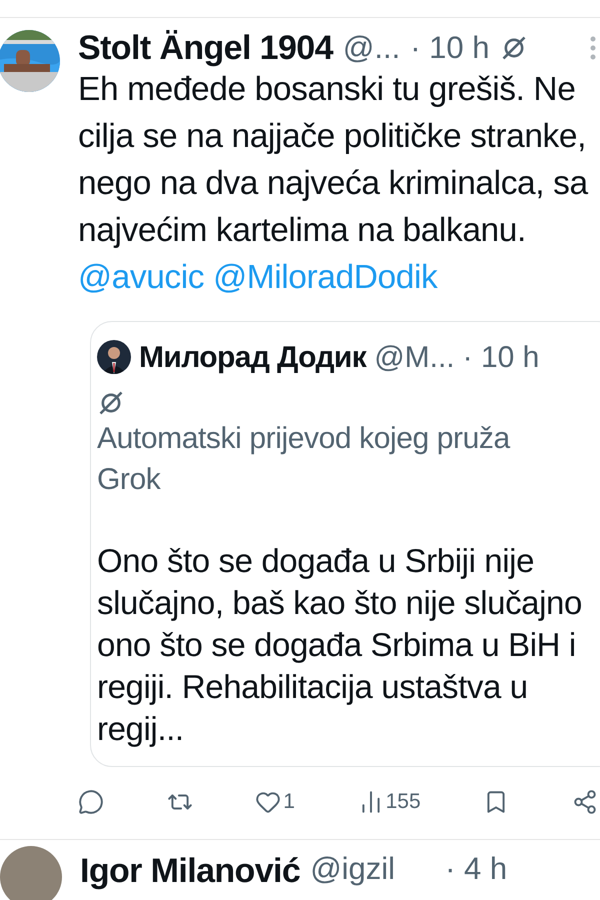 This screenshot has height=900, width=600. What do you see at coordinates (190, 871) in the screenshot?
I see `author-name: Igor Milanović` at bounding box center [190, 871].